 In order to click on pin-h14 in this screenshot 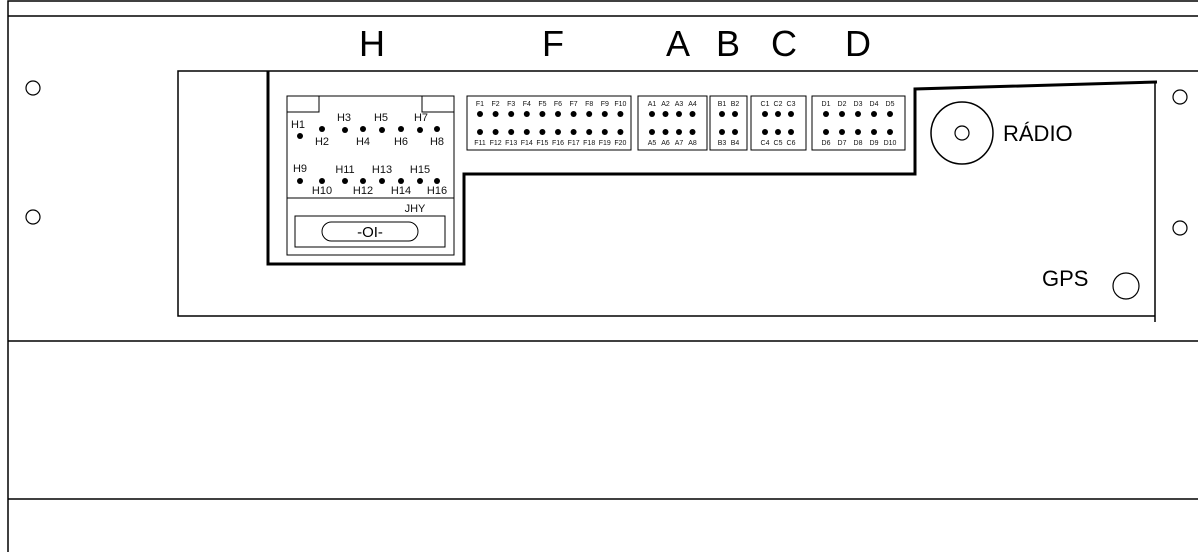, I will do `click(401, 181)`.